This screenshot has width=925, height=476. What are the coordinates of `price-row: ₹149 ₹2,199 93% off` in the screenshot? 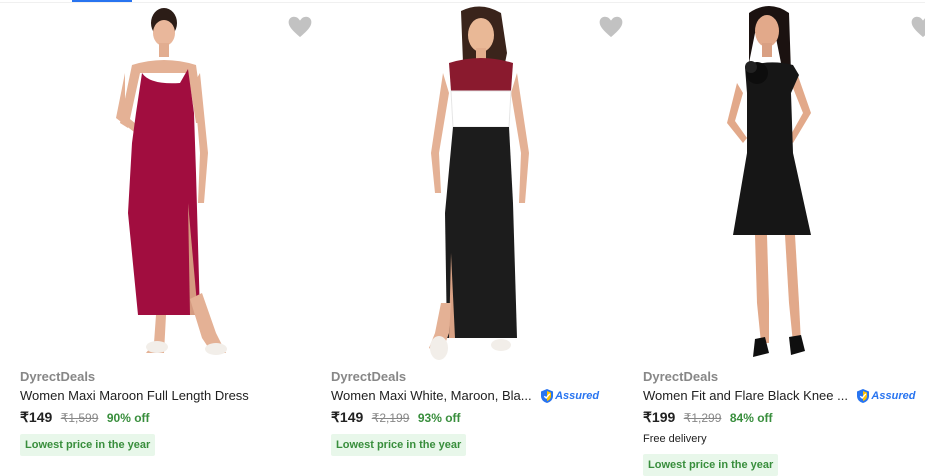 It's located at (396, 418).